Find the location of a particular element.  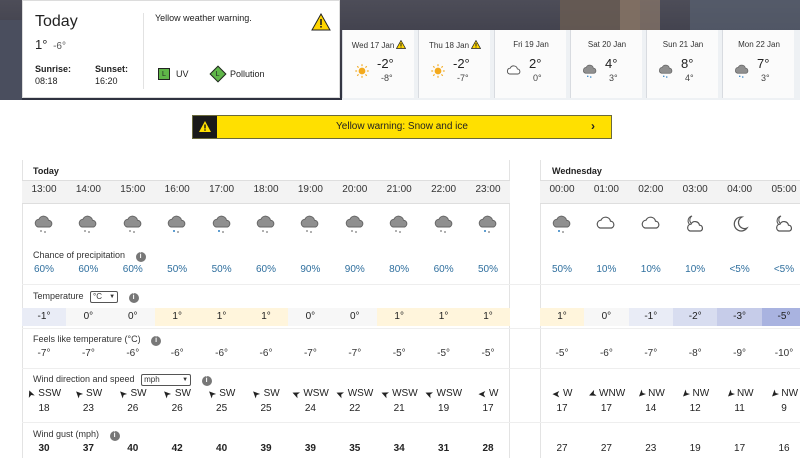

hour-time: 20:00 is located at coordinates (355, 189).